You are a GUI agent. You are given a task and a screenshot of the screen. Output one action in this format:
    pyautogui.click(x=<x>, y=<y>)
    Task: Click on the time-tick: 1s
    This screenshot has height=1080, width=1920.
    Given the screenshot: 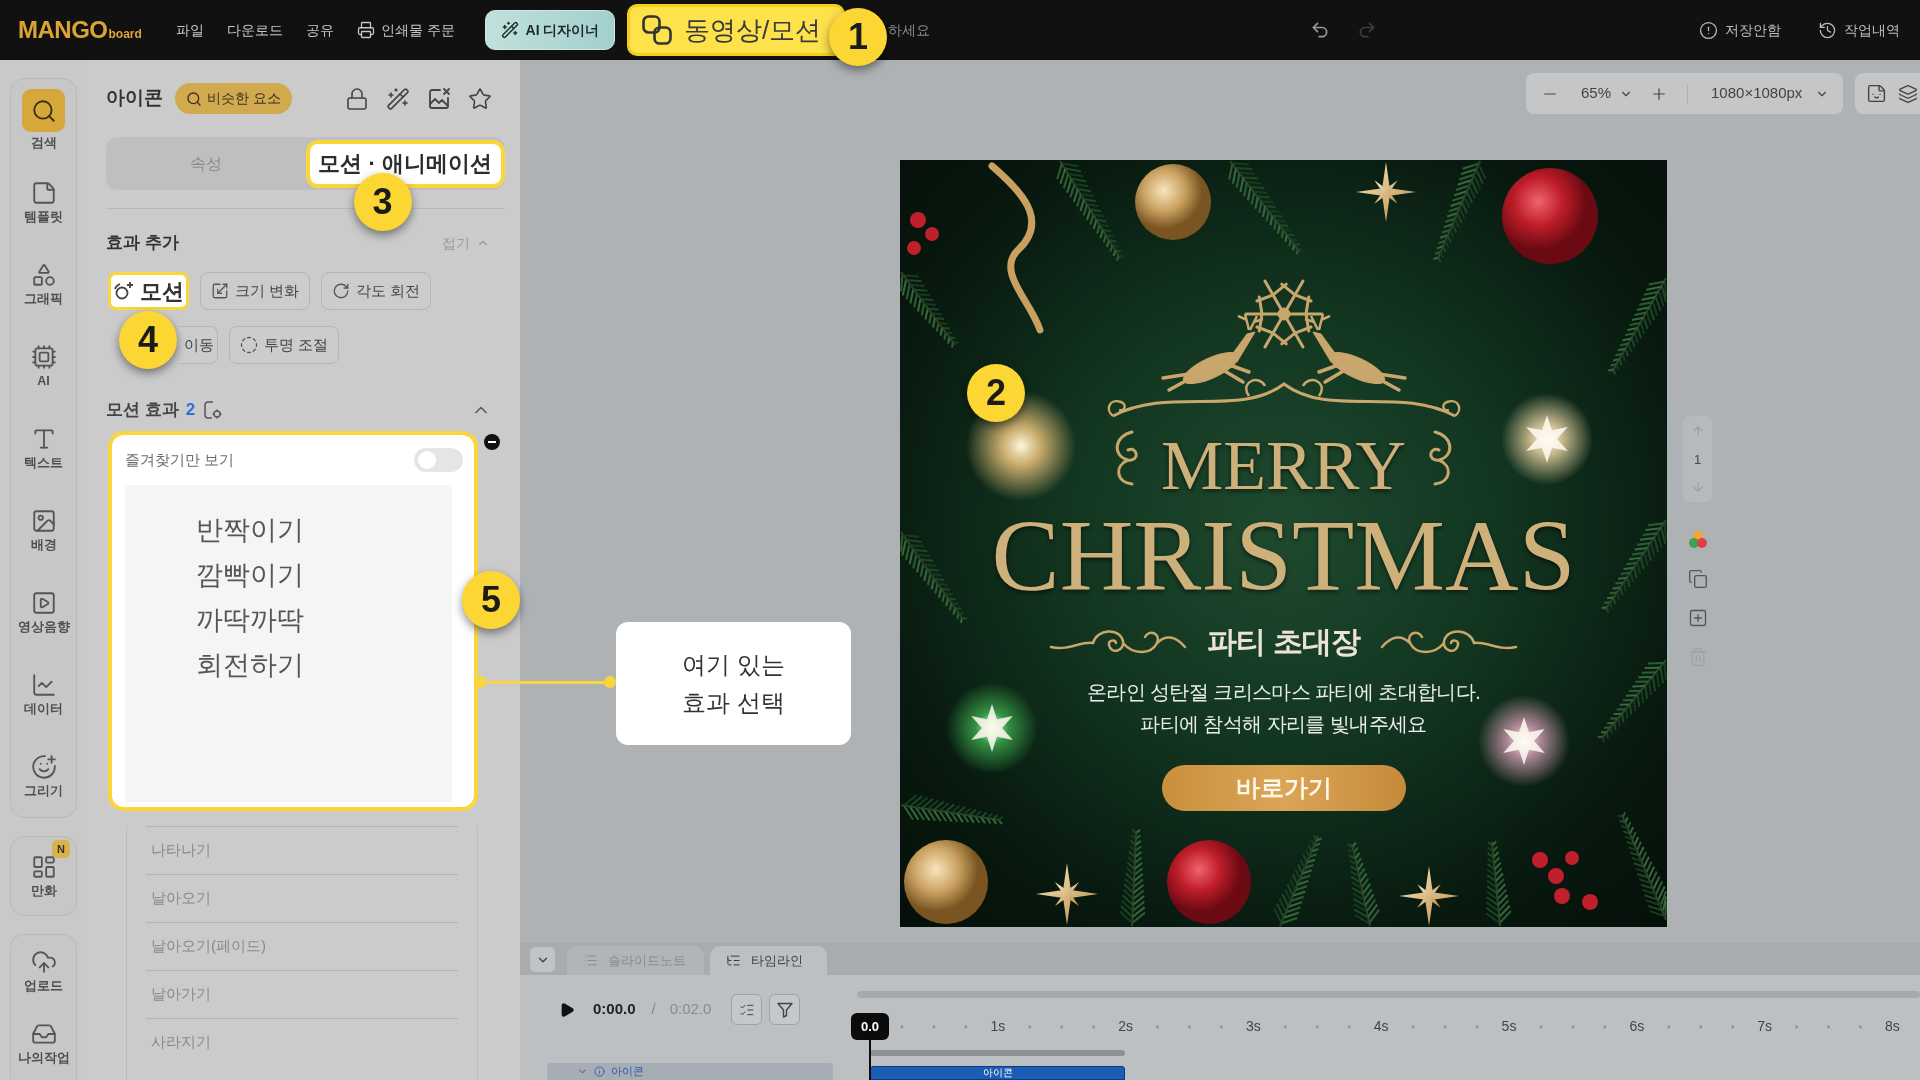 What is the action you would take?
    pyautogui.click(x=998, y=1026)
    